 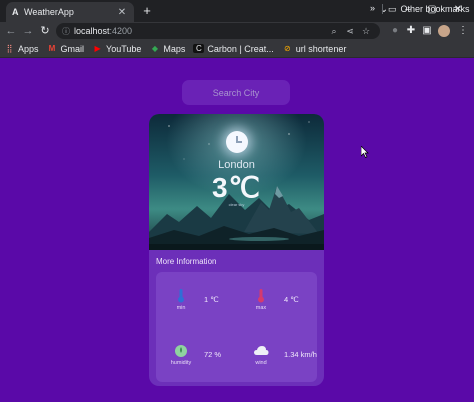 What do you see at coordinates (154, 48) in the screenshot?
I see `maps-icon: ◆` at bounding box center [154, 48].